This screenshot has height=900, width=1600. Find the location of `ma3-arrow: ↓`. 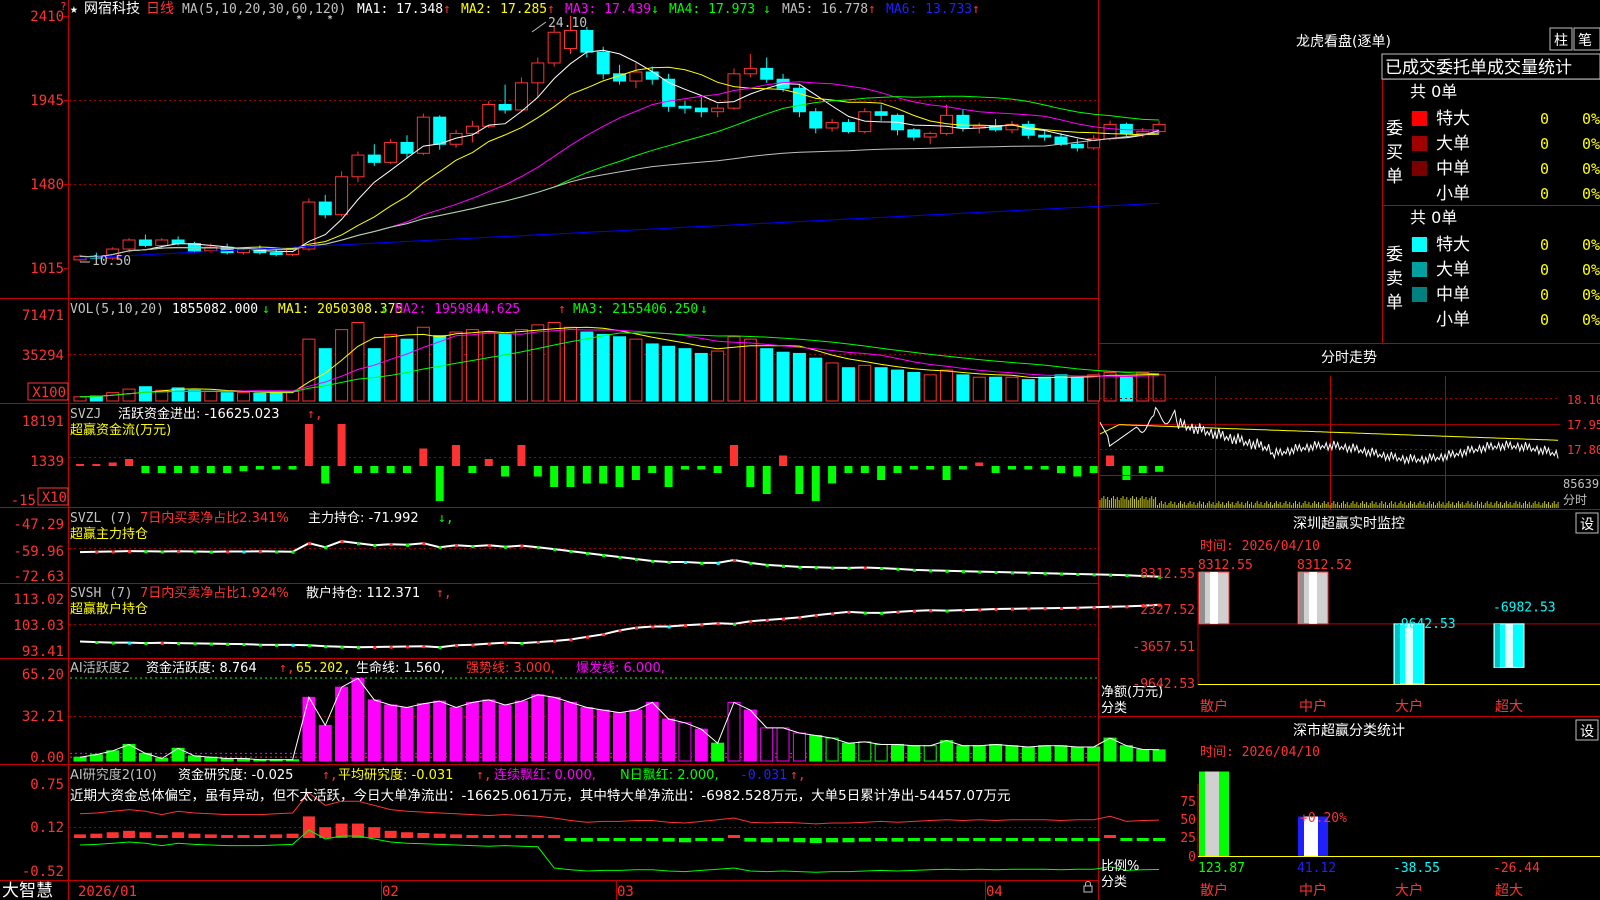

ma3-arrow: ↓ is located at coordinates (655, 9).